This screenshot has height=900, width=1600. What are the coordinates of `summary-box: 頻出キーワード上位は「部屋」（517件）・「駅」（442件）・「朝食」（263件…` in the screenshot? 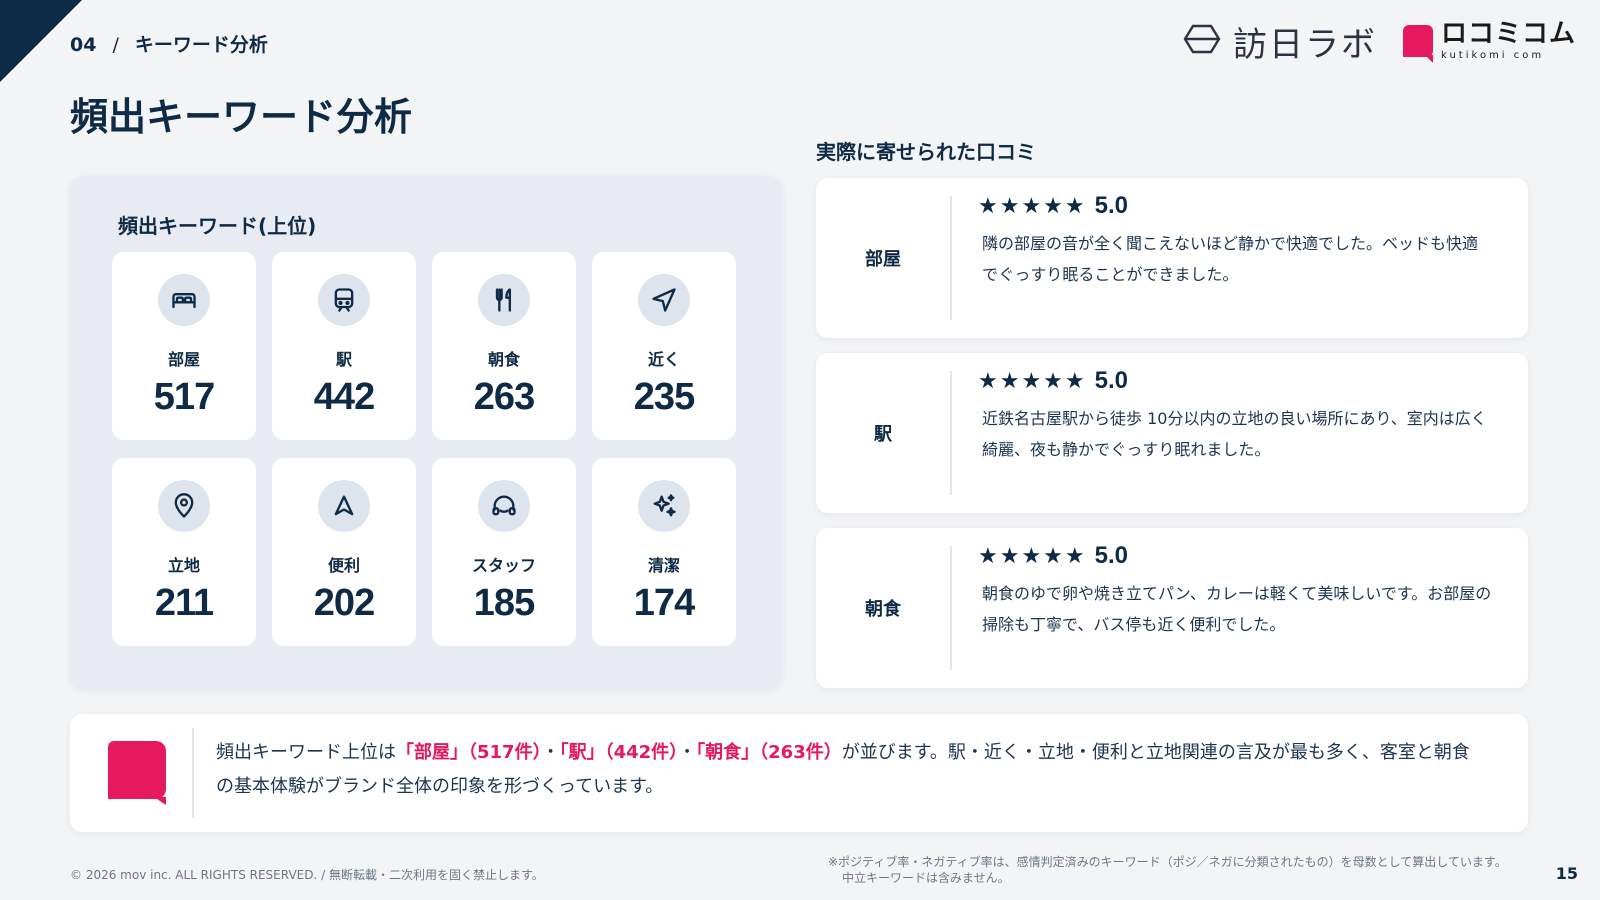 It's located at (799, 773).